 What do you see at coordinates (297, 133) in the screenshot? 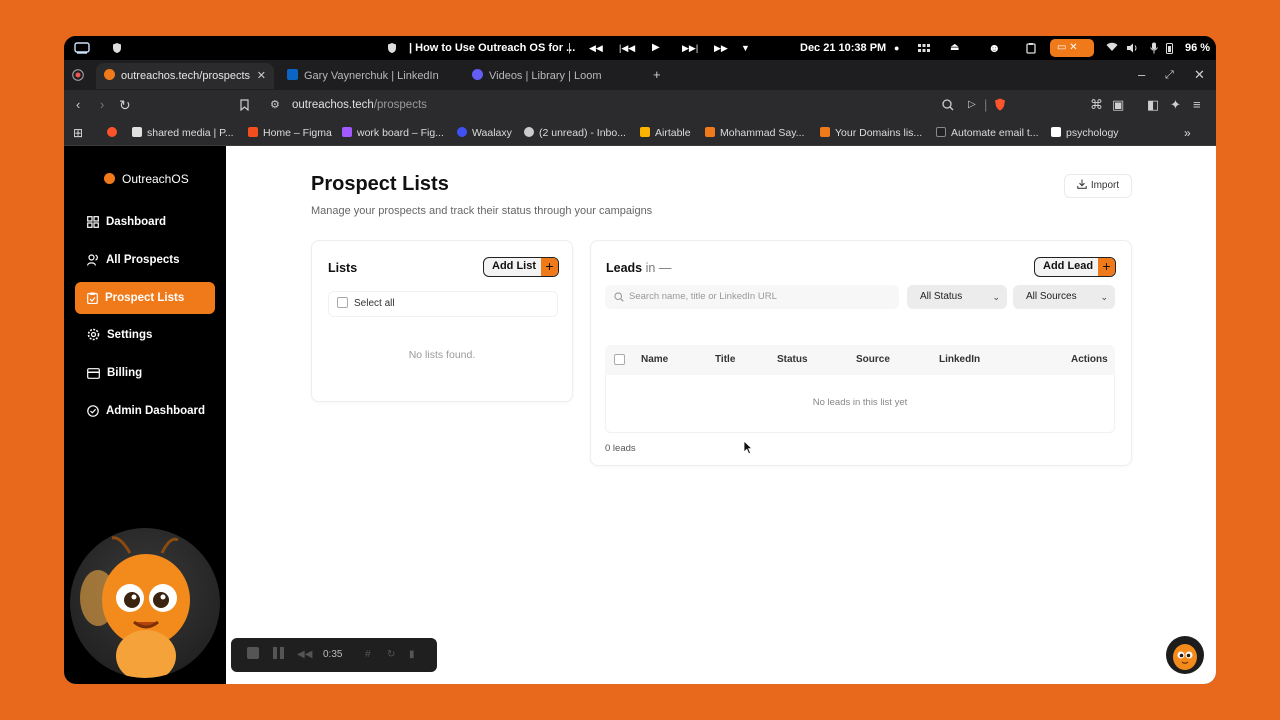
I see `bookmark-label: Home – Figma` at bounding box center [297, 133].